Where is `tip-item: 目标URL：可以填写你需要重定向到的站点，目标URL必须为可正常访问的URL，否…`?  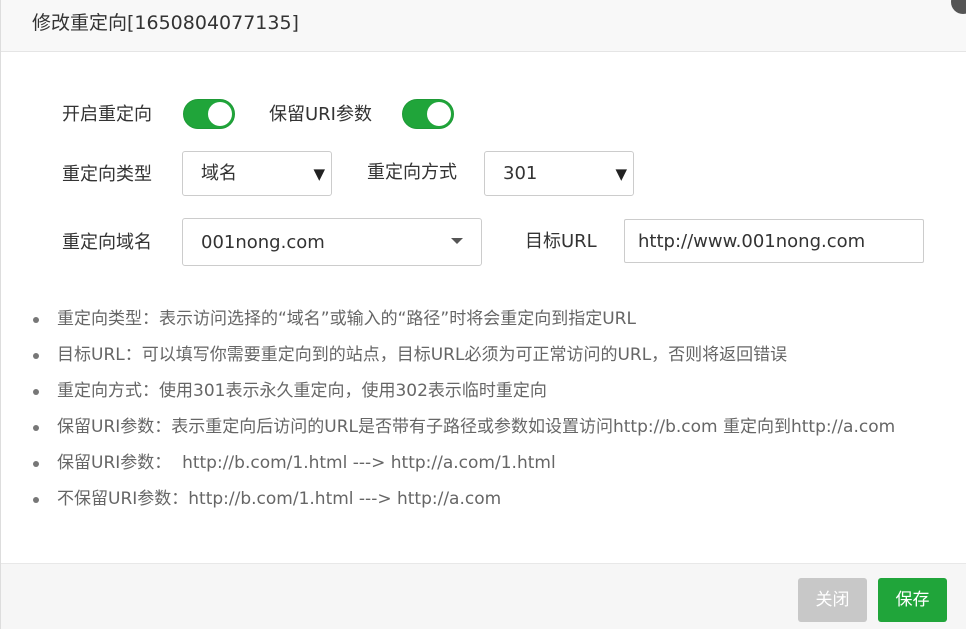
tip-item: 目标URL：可以填写你需要重定向到的站点，目标URL必须为可正常访问的URL，否… is located at coordinates (463, 360).